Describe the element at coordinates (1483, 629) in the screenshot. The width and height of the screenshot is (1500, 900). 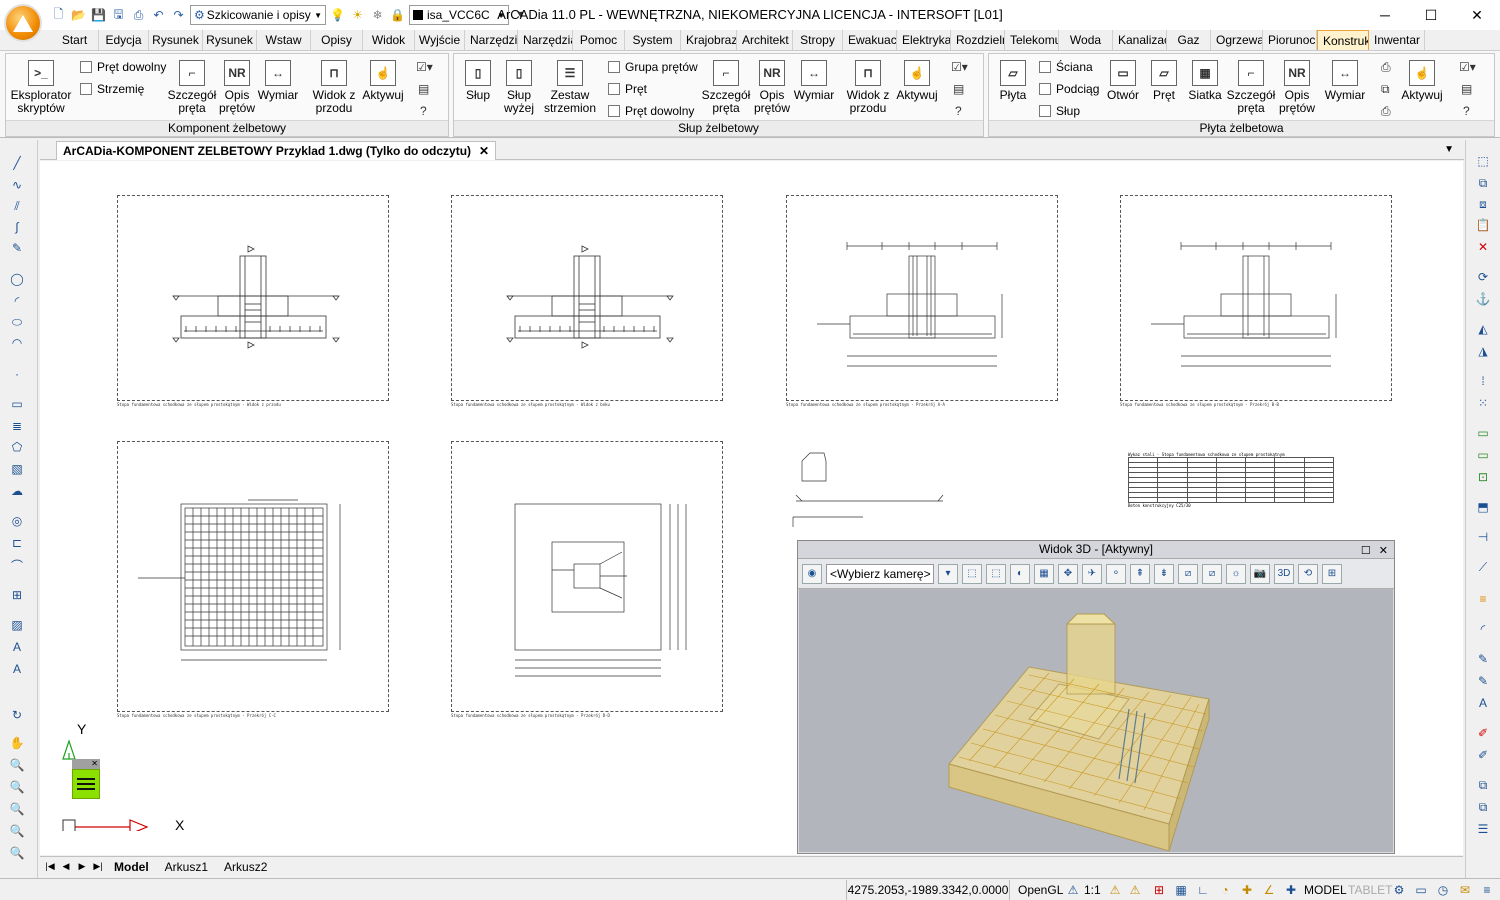
I see `fillet-icon: ◜` at that location.